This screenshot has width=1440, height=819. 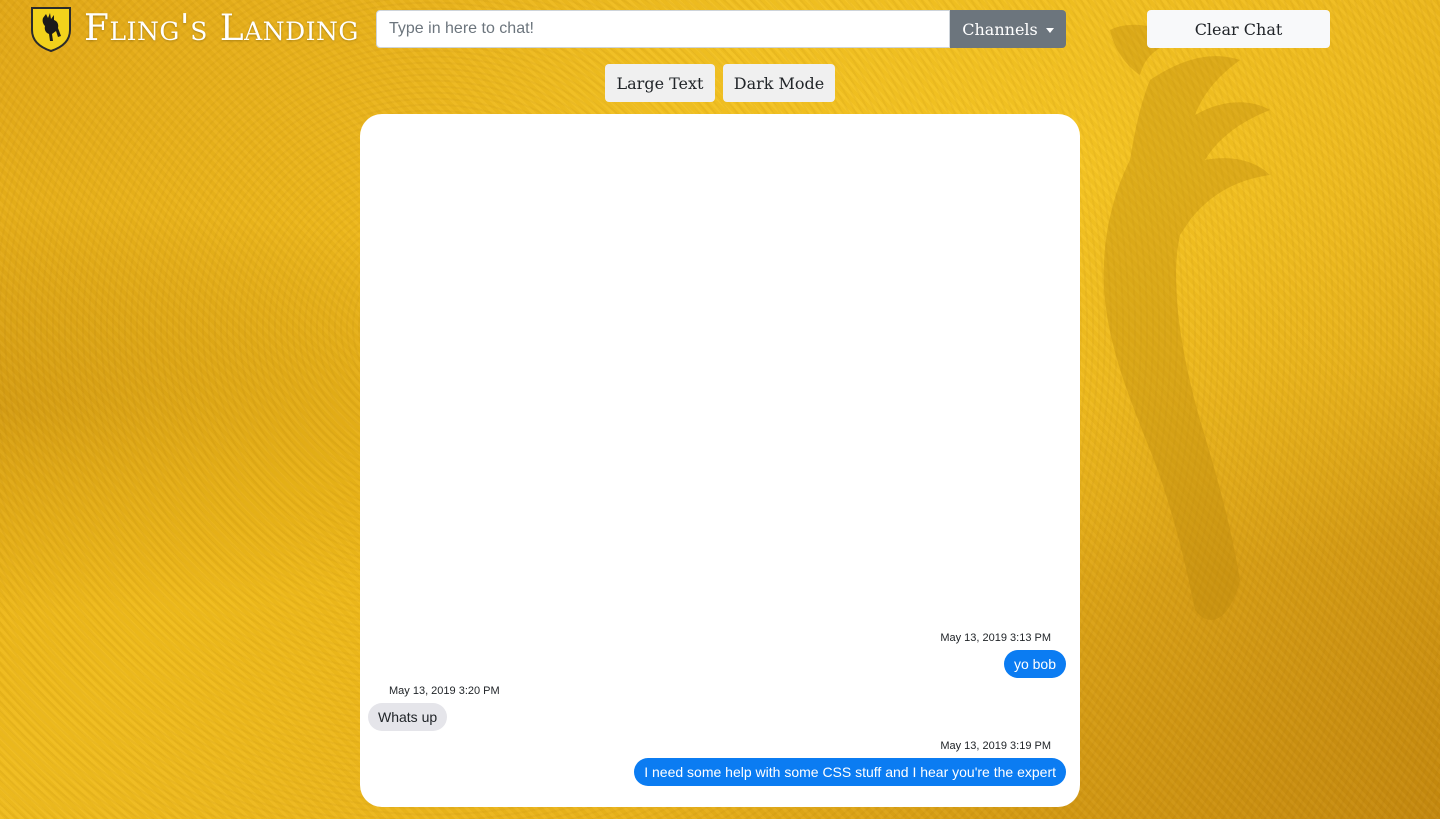 What do you see at coordinates (779, 83) in the screenshot?
I see `dark-mode-button: Dark Mode` at bounding box center [779, 83].